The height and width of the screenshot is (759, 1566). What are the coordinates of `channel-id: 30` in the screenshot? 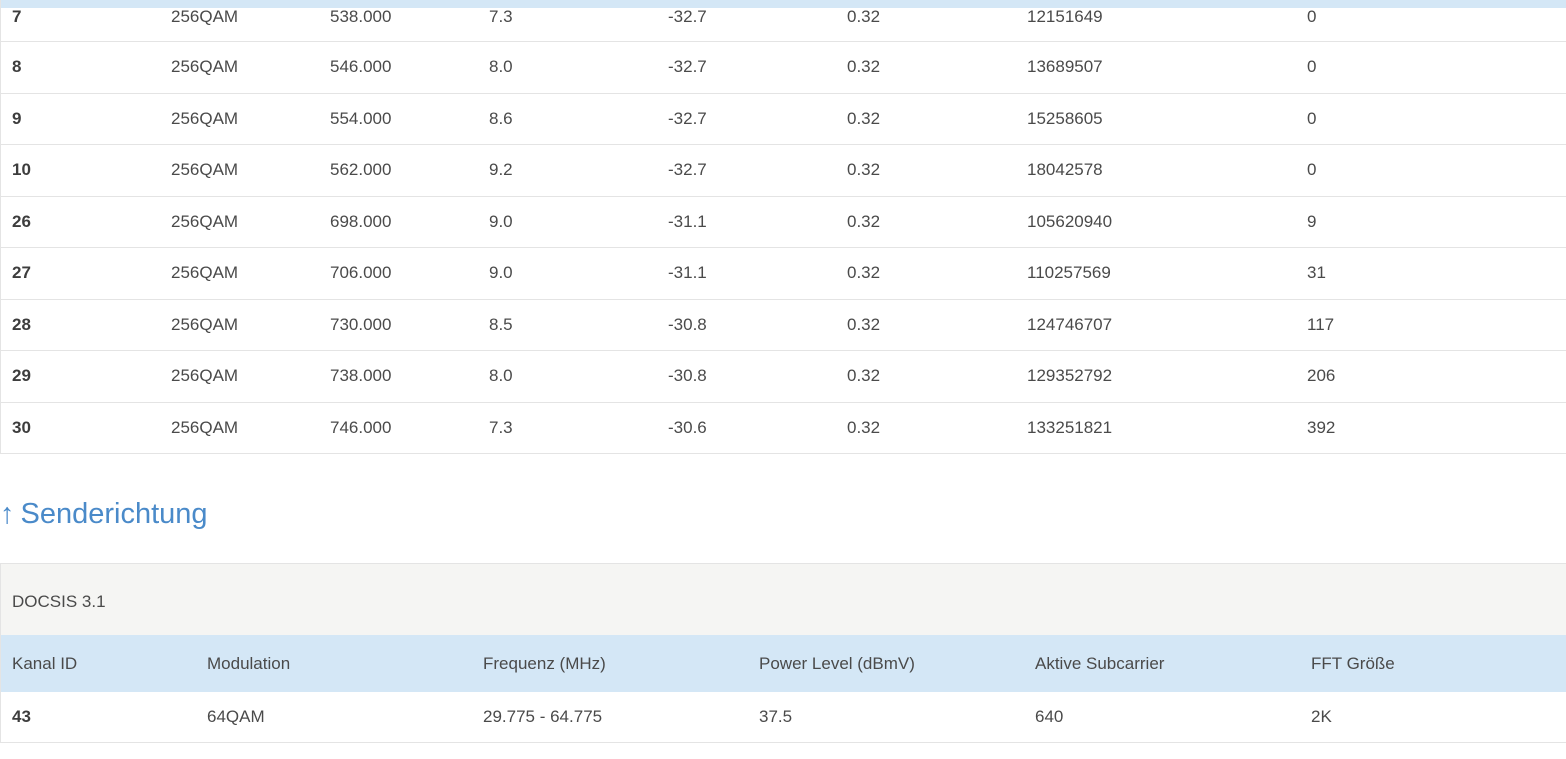 It's located at (21, 427).